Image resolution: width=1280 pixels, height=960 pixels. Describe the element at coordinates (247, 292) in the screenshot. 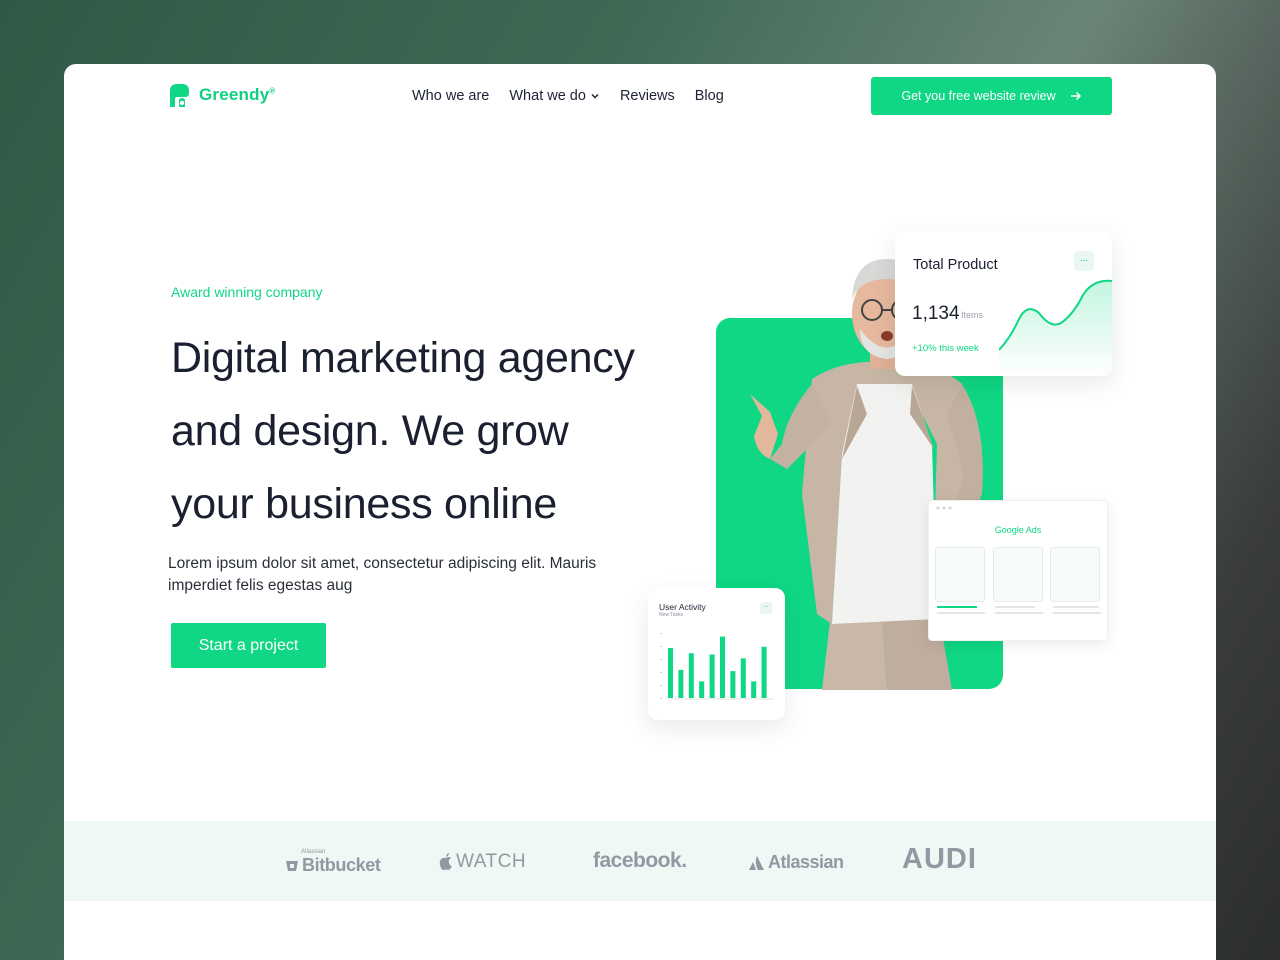

I see `hero-eyebrow: Award winning company` at that location.